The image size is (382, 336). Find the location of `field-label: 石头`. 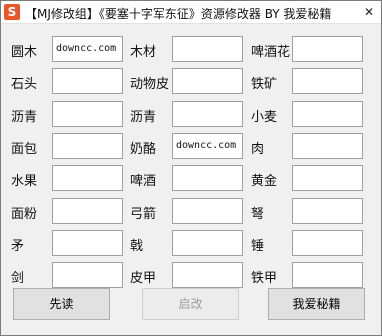

field-label: 石头 is located at coordinates (24, 84).